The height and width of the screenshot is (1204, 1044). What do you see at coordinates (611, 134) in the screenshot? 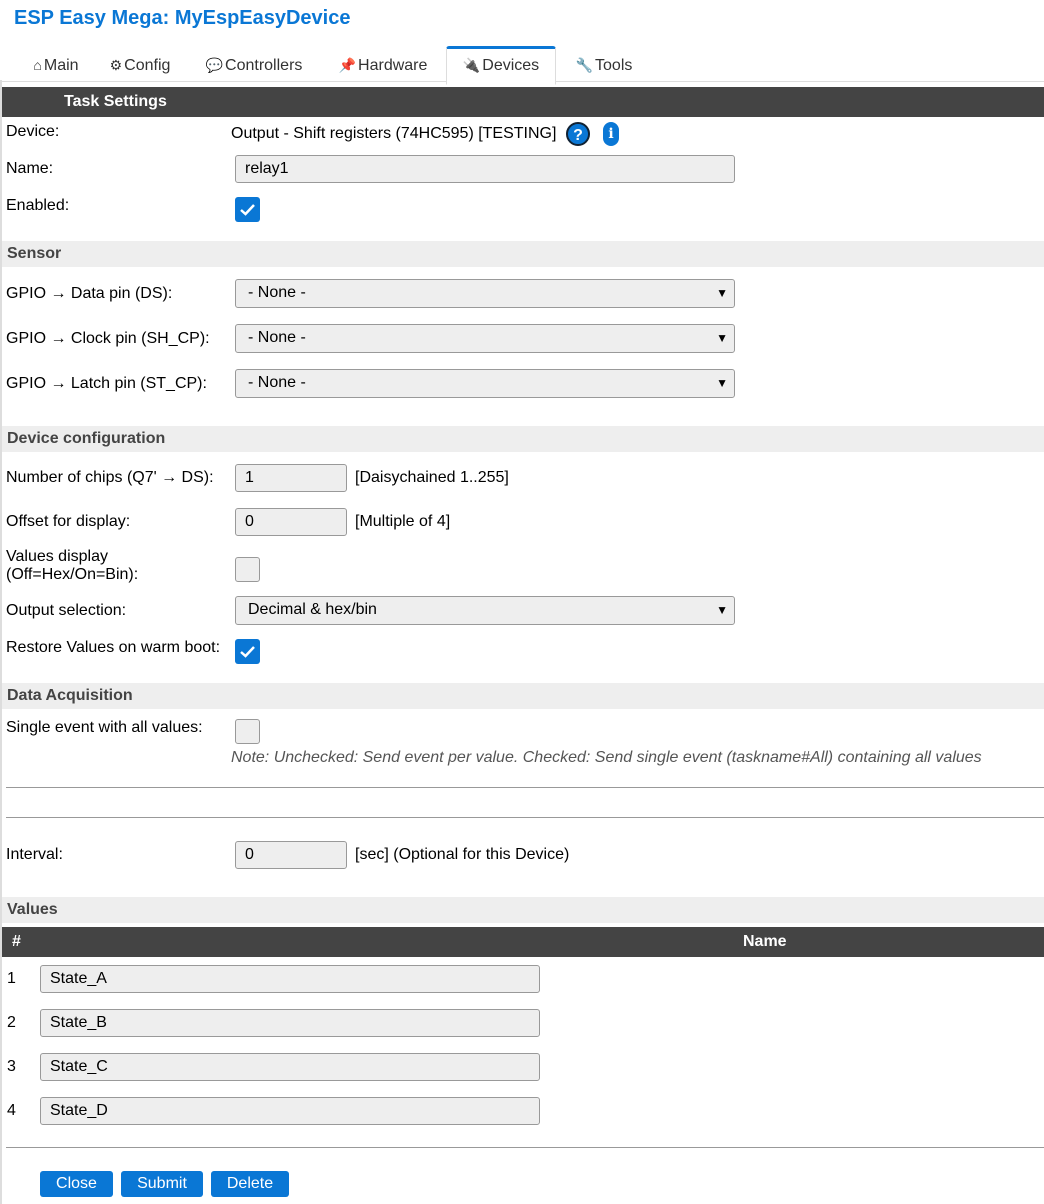
I see `info-icon: i` at bounding box center [611, 134].